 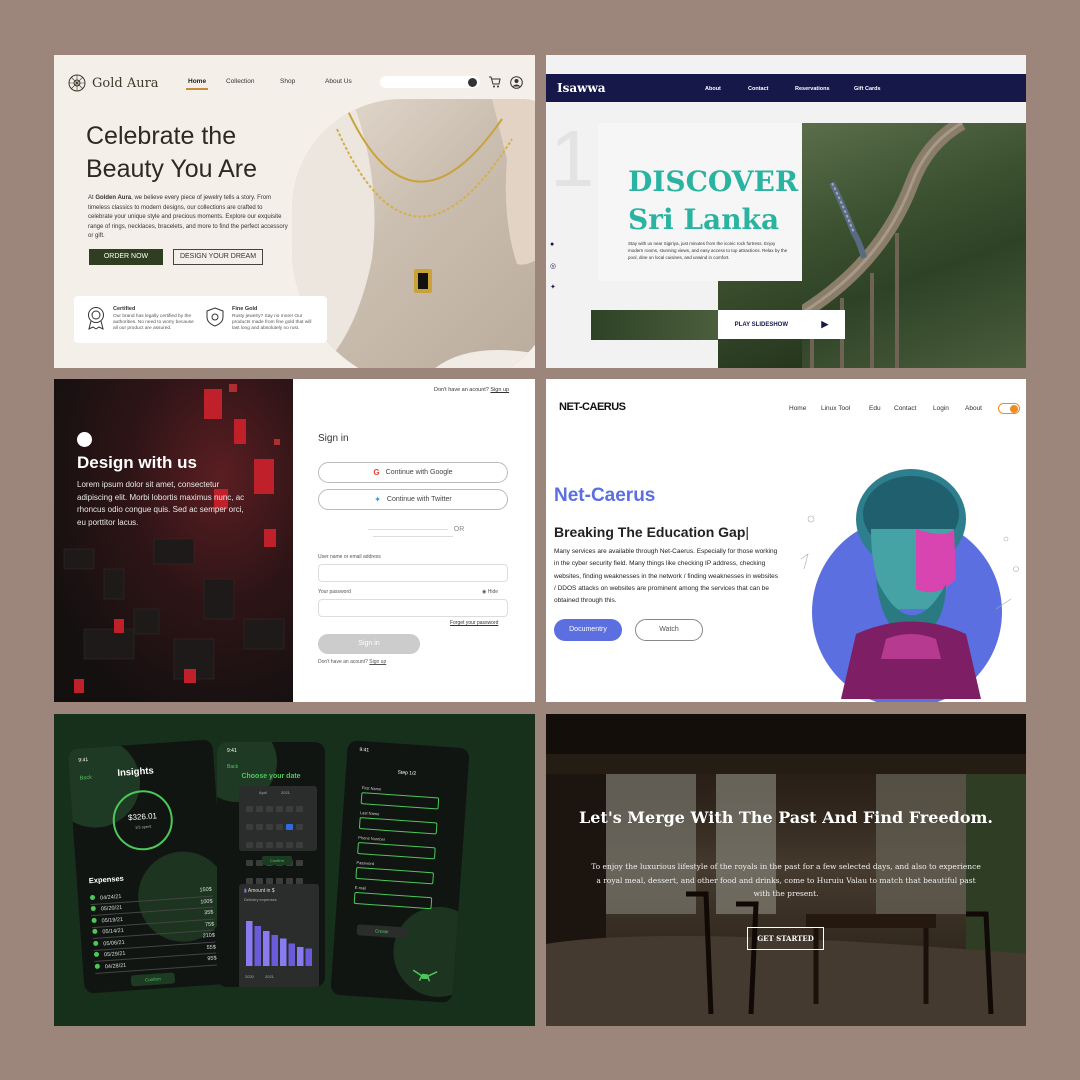 What do you see at coordinates (369, 644) in the screenshot?
I see `signin-button: Sign in` at bounding box center [369, 644].